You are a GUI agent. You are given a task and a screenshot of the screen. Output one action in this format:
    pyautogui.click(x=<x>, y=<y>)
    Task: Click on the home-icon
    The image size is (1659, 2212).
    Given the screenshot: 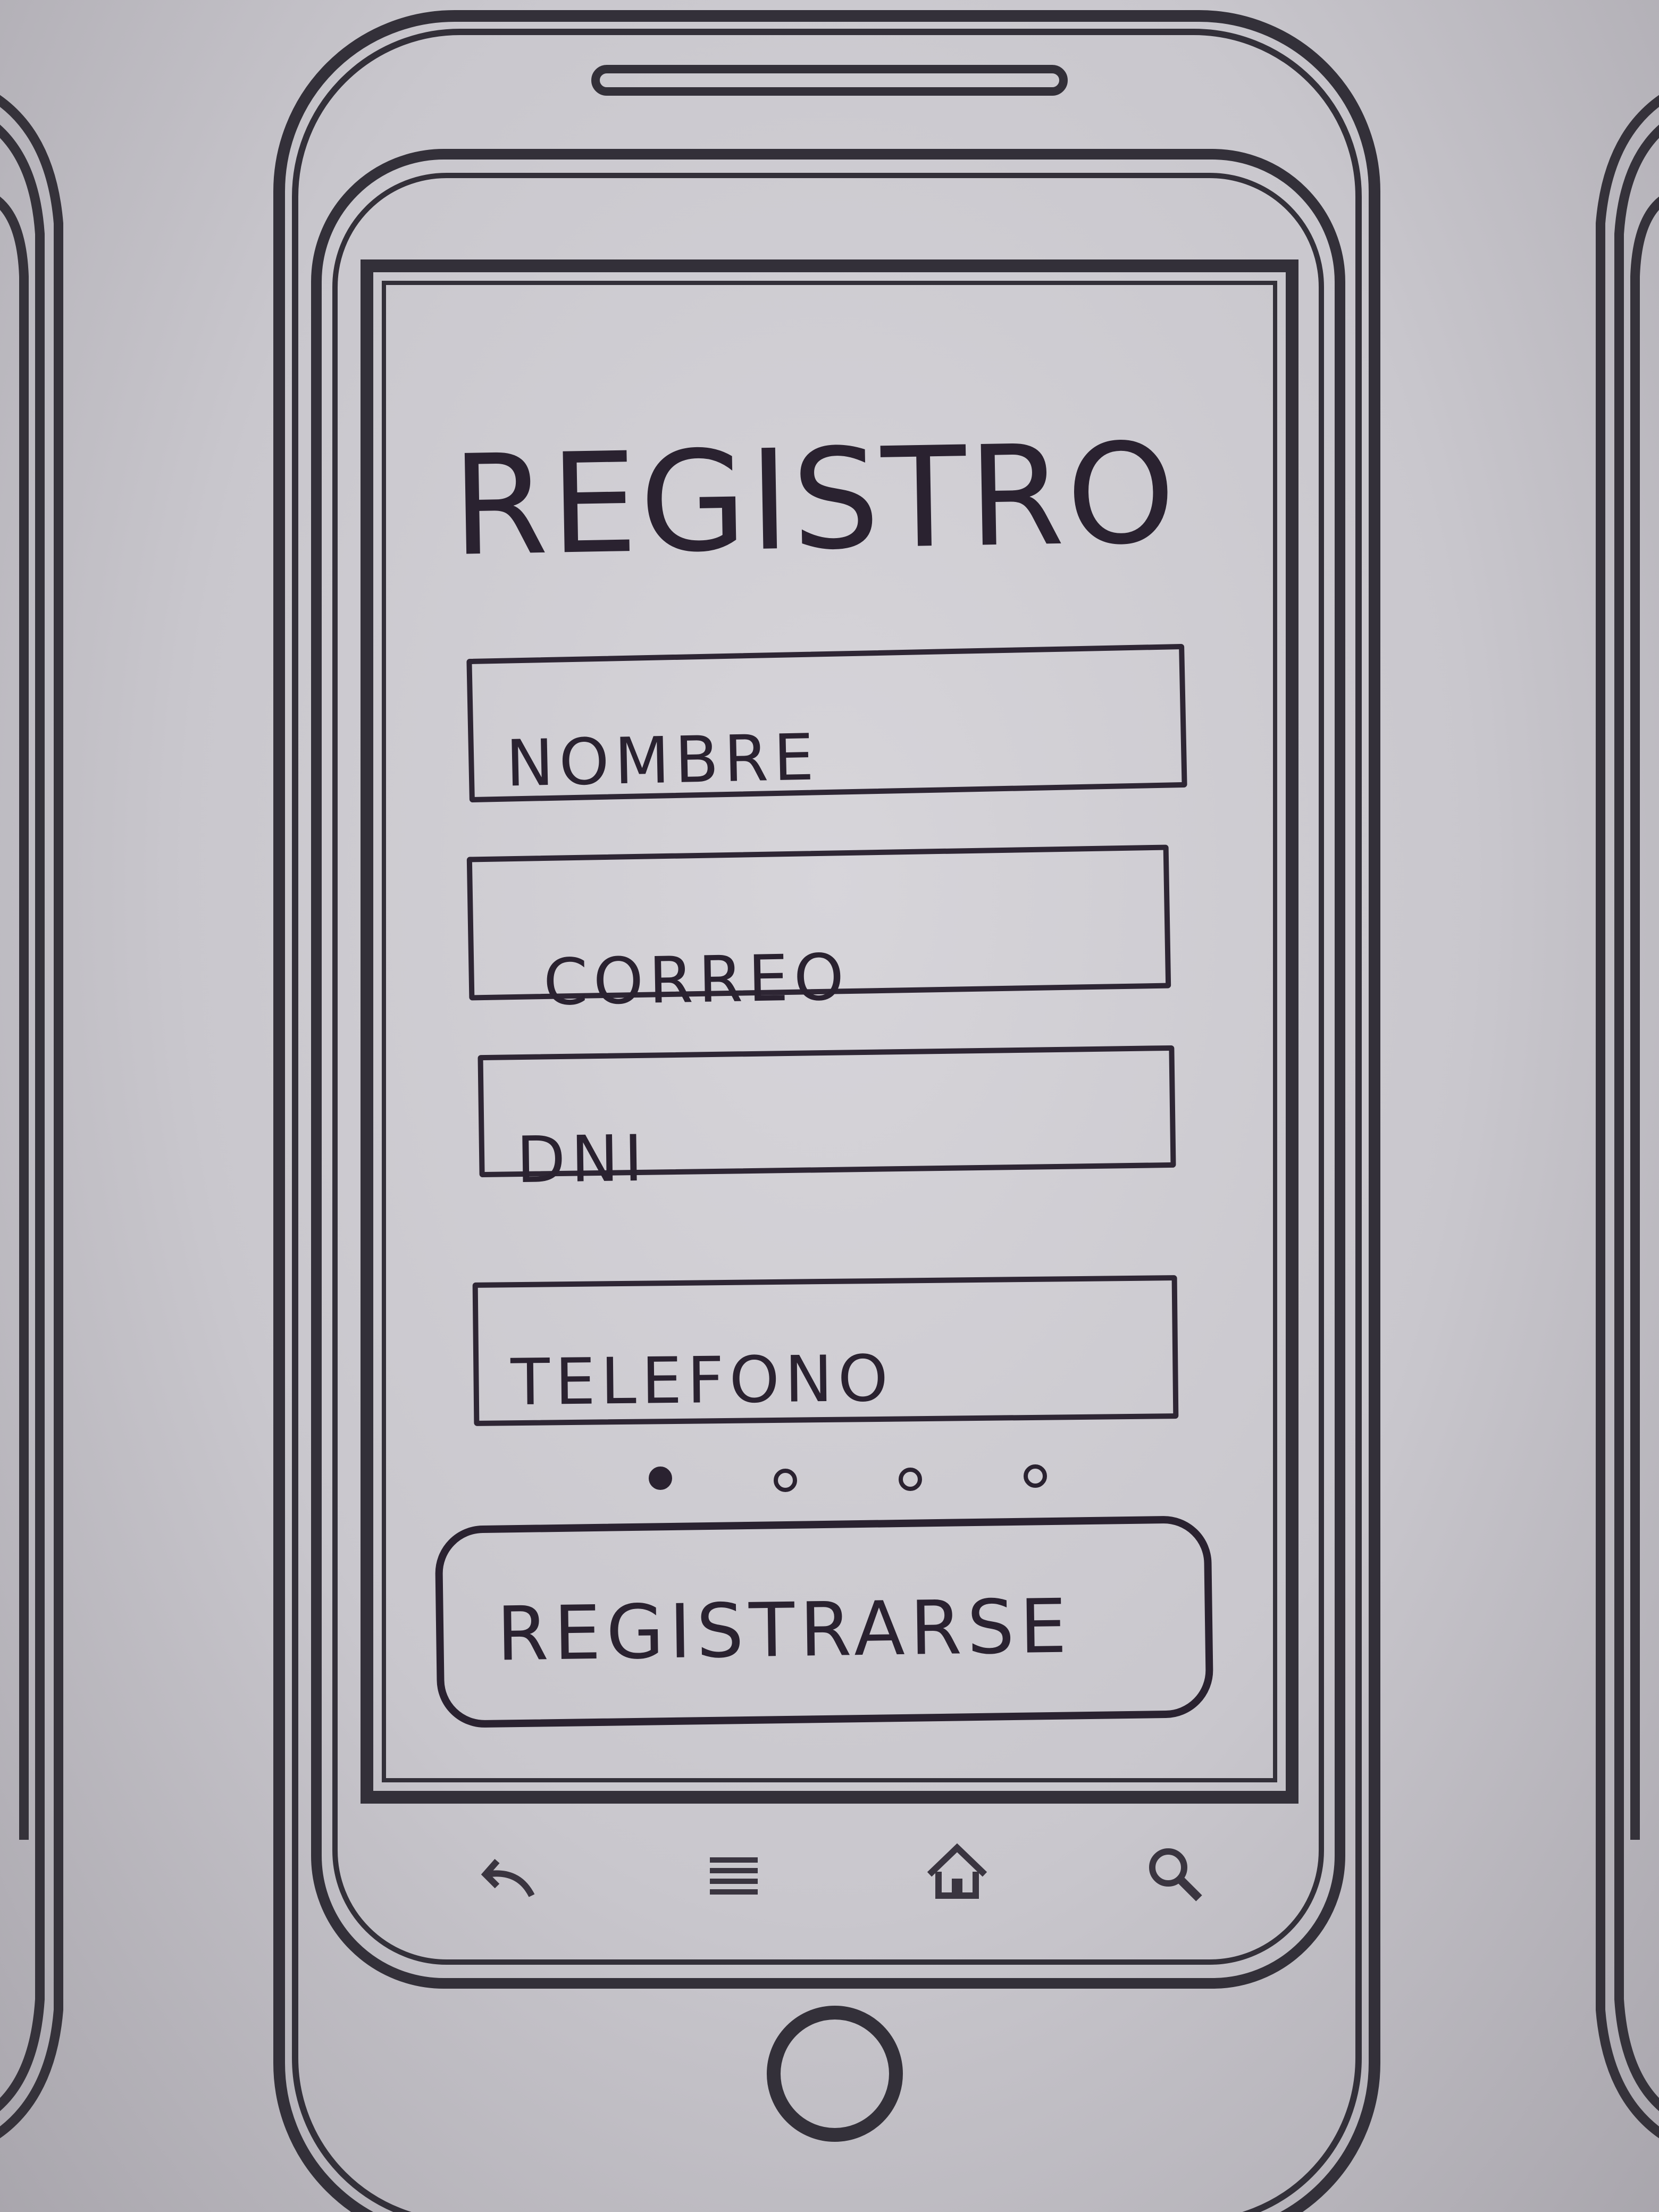 What is the action you would take?
    pyautogui.click(x=957, y=1872)
    